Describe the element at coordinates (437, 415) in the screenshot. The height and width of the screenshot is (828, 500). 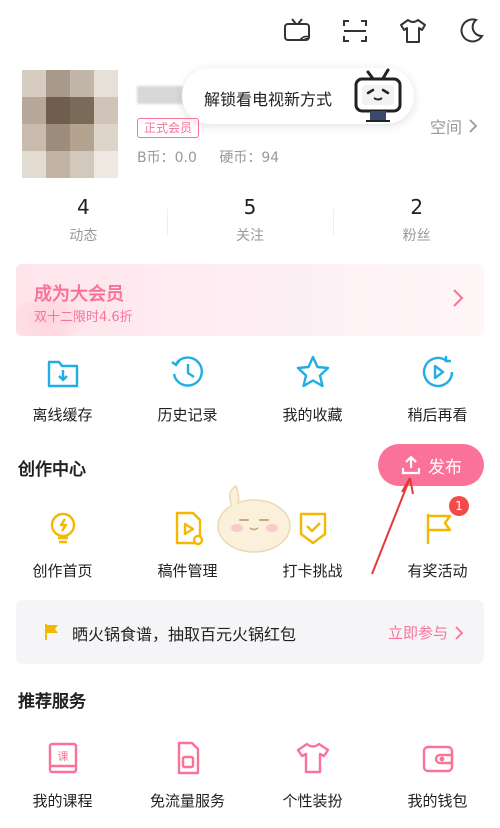
I see `action-label: 稍后再看` at that location.